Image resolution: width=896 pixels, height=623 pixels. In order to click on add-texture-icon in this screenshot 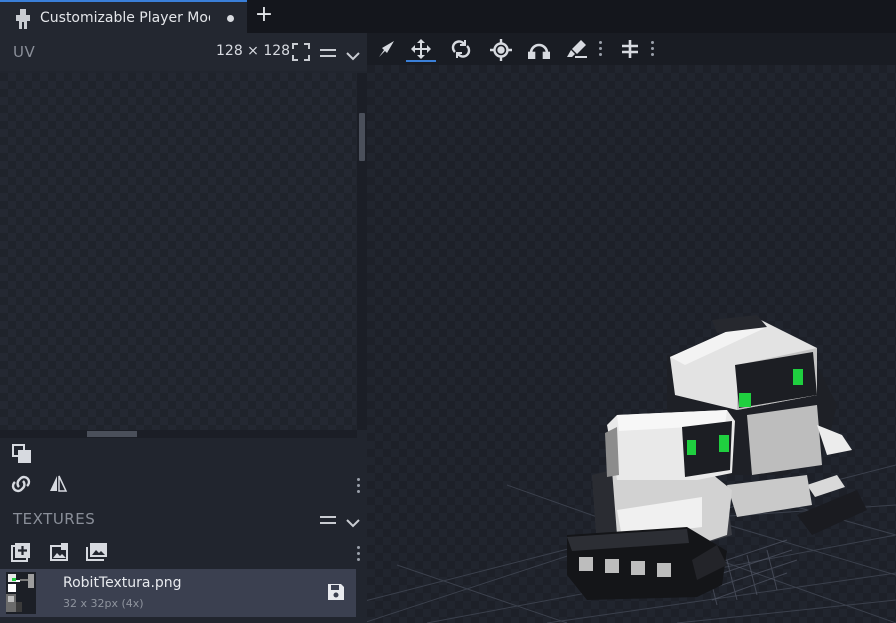, I will do `click(21, 554)`.